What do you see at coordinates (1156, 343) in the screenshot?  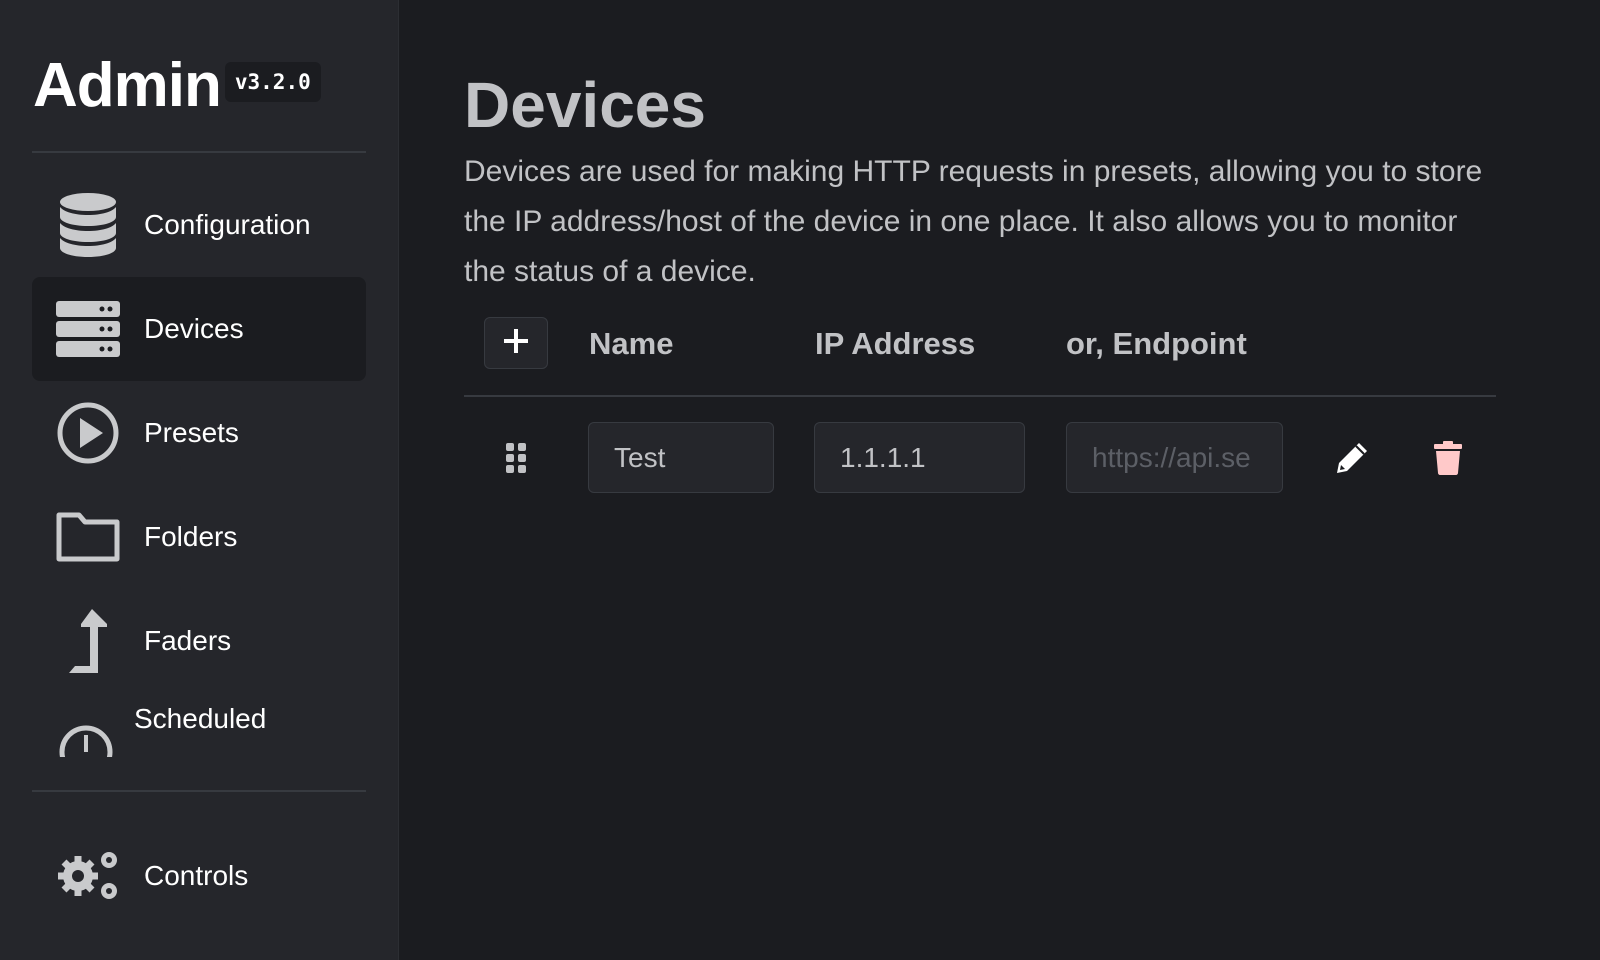 I see `column-header-endpoint: or, Endpoint` at bounding box center [1156, 343].